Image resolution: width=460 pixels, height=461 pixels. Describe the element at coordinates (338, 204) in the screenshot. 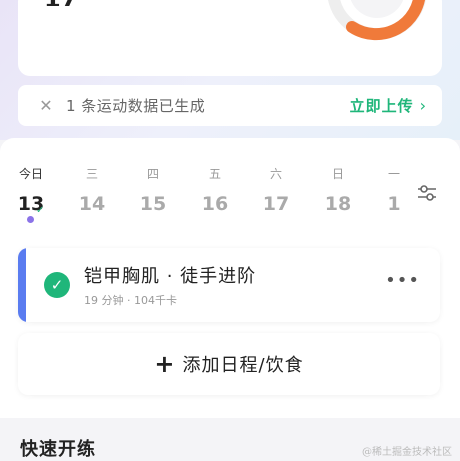

I see `date-label: 18` at that location.